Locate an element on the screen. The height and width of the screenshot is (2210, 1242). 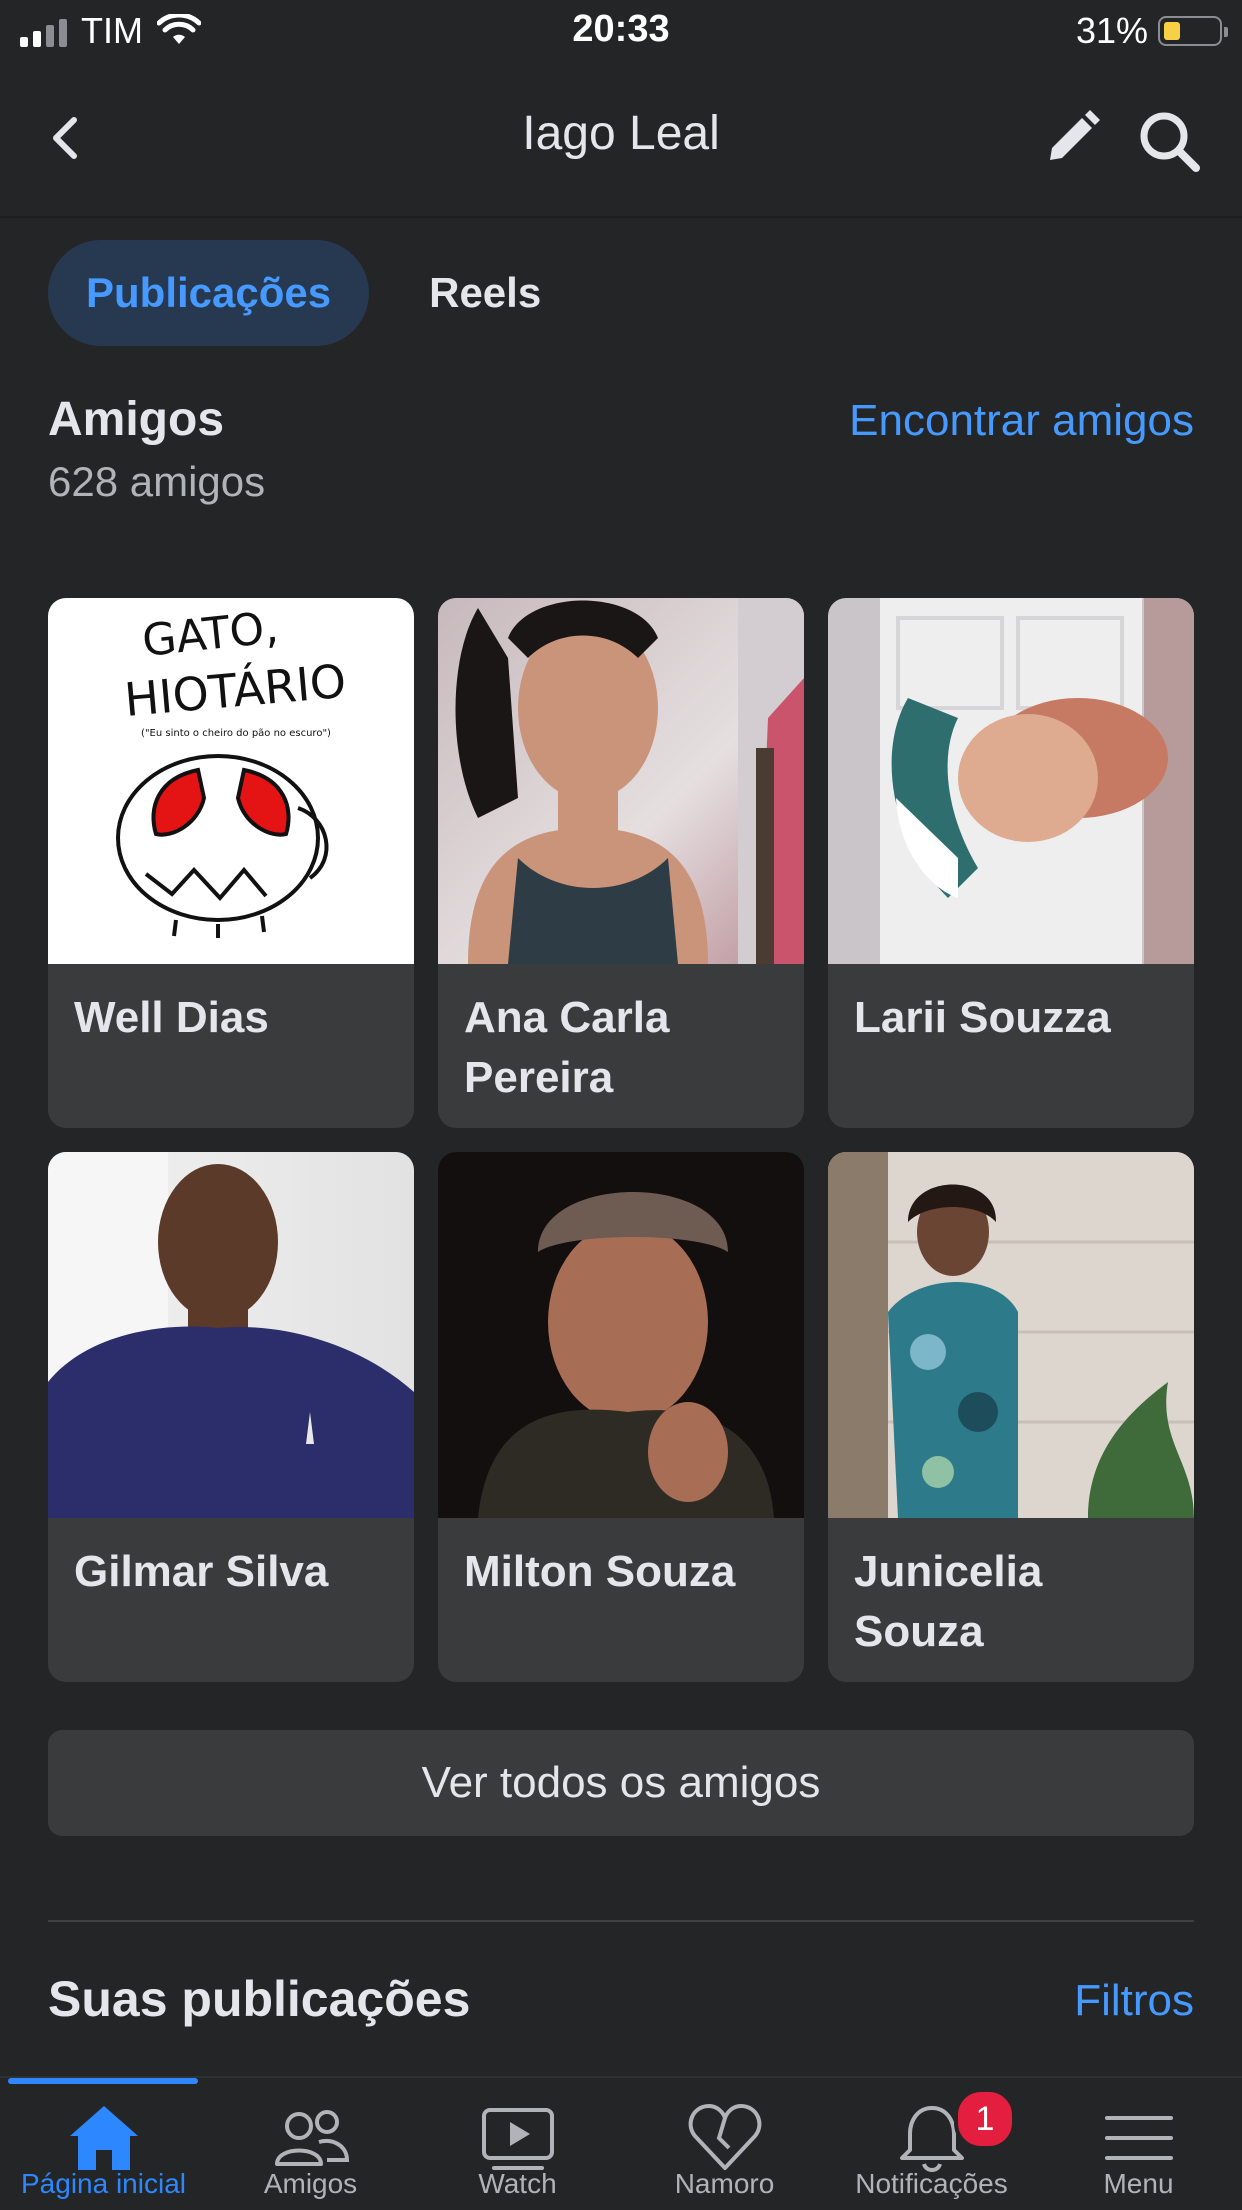
nav-dating: Namoro is located at coordinates (724, 2144).